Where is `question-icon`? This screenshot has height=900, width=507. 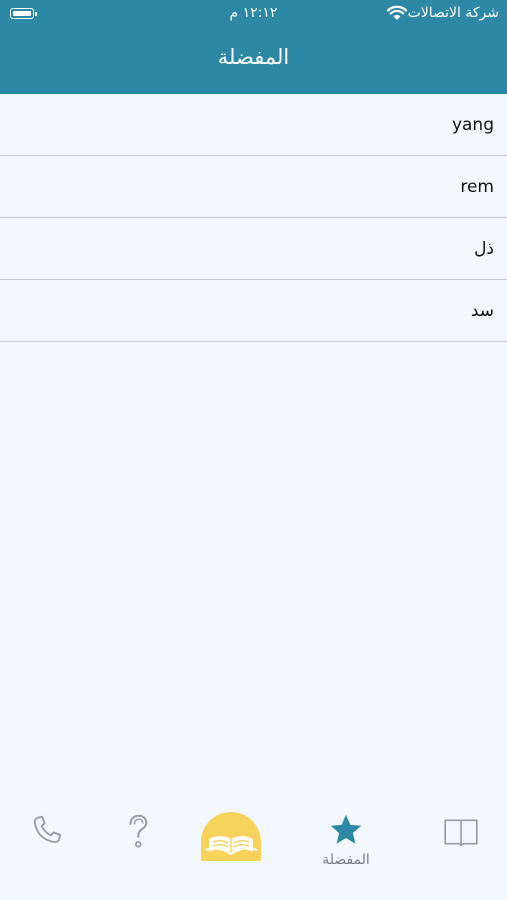
question-icon is located at coordinates (138, 831).